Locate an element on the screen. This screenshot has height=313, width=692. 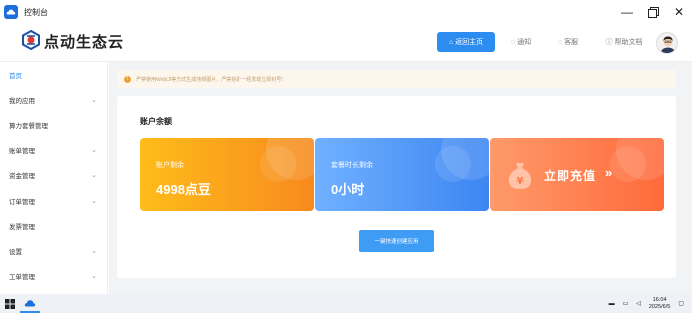
help-icon: ⓘ is located at coordinates (609, 42).